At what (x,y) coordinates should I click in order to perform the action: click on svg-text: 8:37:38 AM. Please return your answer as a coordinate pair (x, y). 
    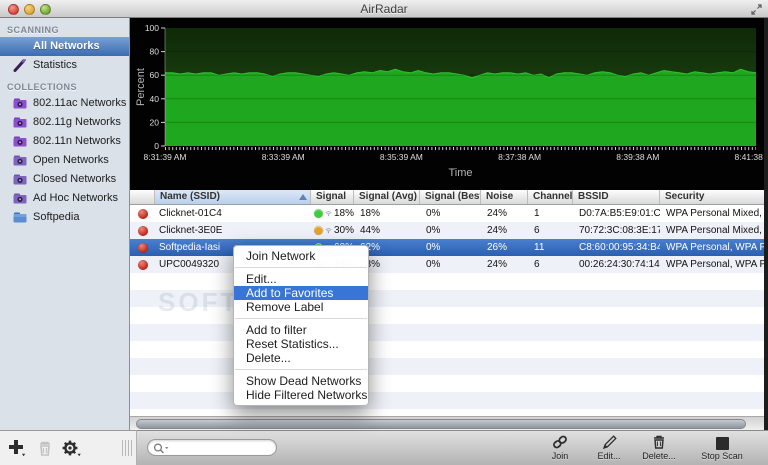
    Looking at the image, I should click on (519, 157).